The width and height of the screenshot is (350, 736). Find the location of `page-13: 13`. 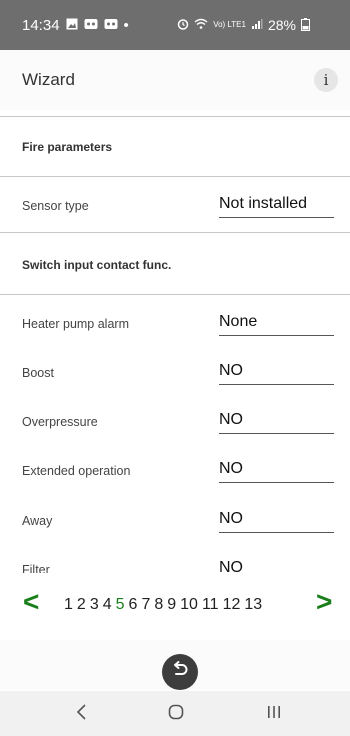

page-13: 13 is located at coordinates (253, 605).